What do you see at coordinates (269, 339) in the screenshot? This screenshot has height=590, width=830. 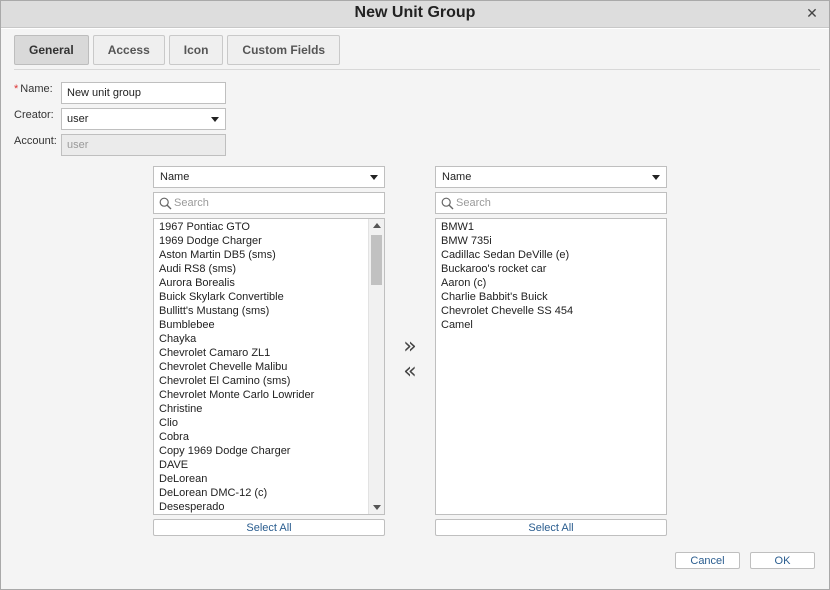 I see `left-list-item: Chayka` at bounding box center [269, 339].